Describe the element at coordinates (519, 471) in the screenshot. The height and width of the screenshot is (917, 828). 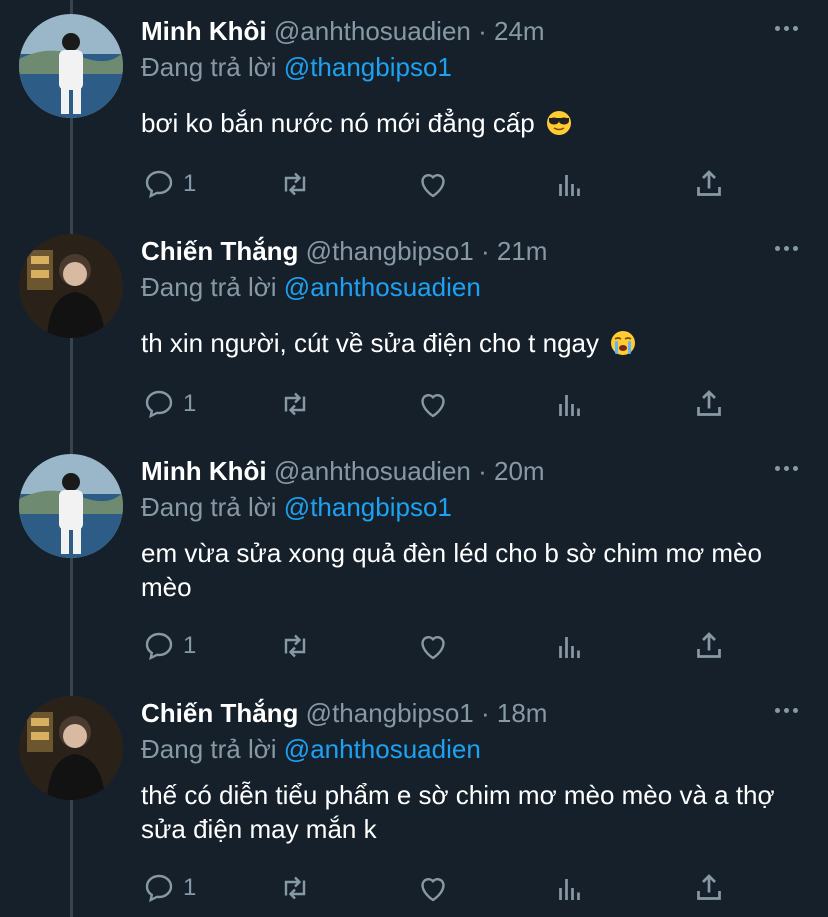
I see `timestamp: 20m` at that location.